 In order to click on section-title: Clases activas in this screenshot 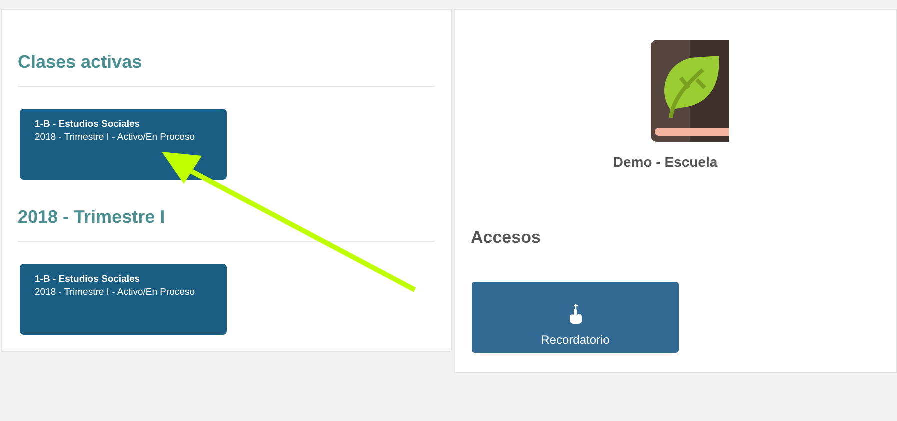, I will do `click(81, 62)`.